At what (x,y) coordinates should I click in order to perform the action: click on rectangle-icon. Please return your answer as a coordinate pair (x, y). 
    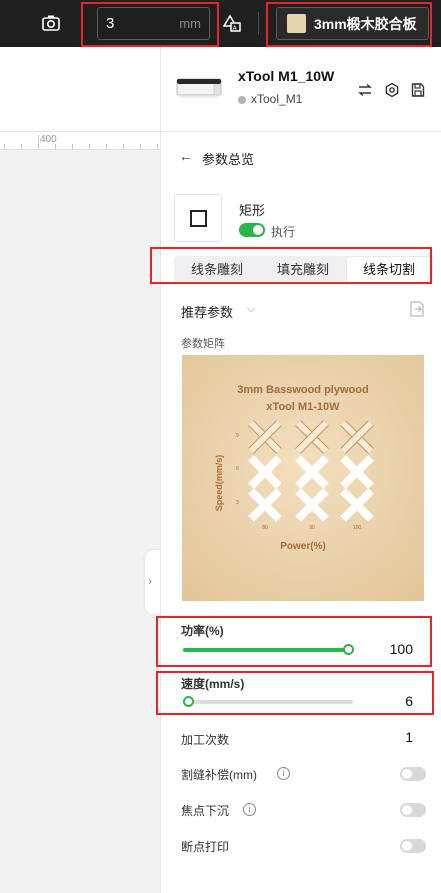
    Looking at the image, I should click on (198, 218).